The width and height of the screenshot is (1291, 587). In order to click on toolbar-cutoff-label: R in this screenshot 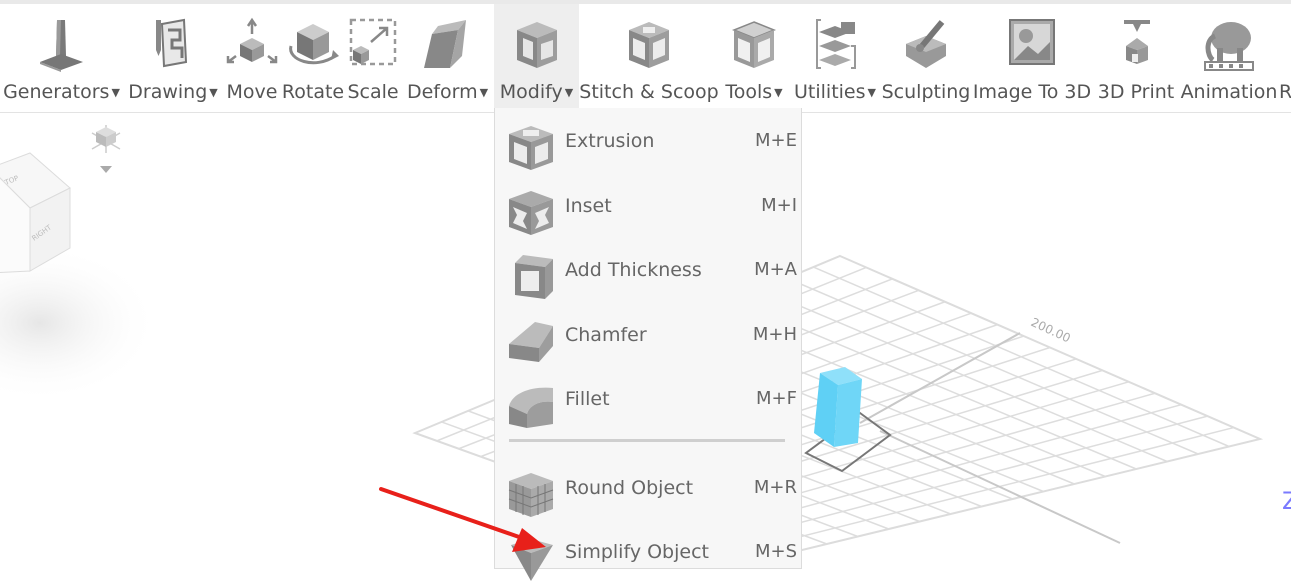, I will do `click(1285, 92)`.